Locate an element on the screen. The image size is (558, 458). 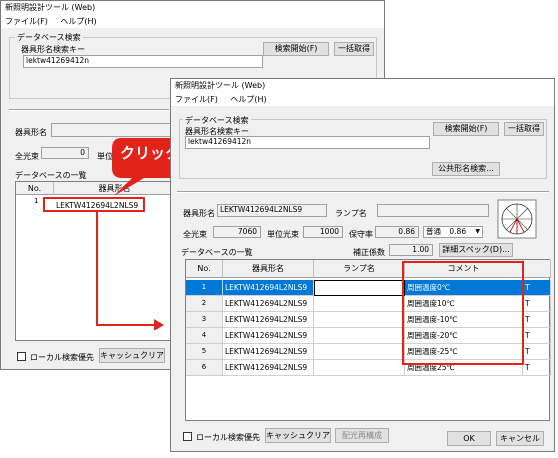
front-fixture-name-field: LEKTW412694L2NLS9 is located at coordinates (272, 210).